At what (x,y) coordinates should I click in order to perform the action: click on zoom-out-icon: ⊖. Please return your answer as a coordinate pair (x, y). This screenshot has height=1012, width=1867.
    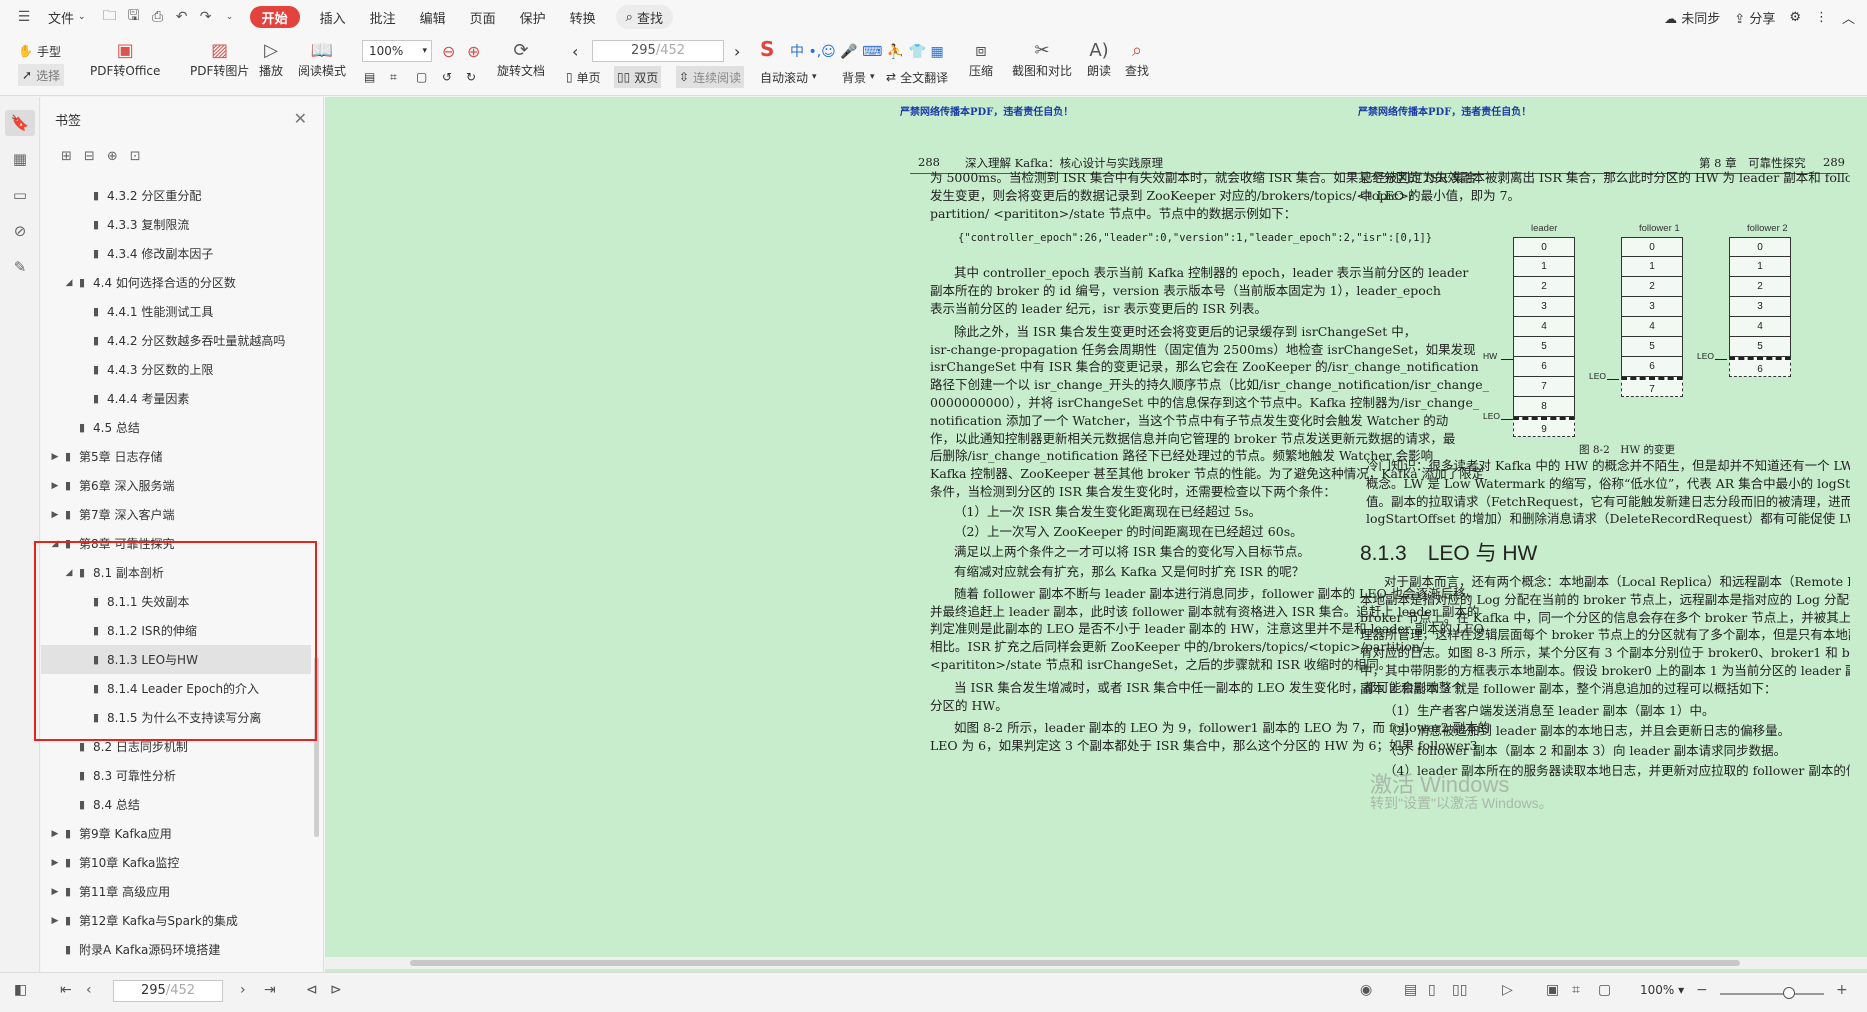
    Looking at the image, I should click on (448, 51).